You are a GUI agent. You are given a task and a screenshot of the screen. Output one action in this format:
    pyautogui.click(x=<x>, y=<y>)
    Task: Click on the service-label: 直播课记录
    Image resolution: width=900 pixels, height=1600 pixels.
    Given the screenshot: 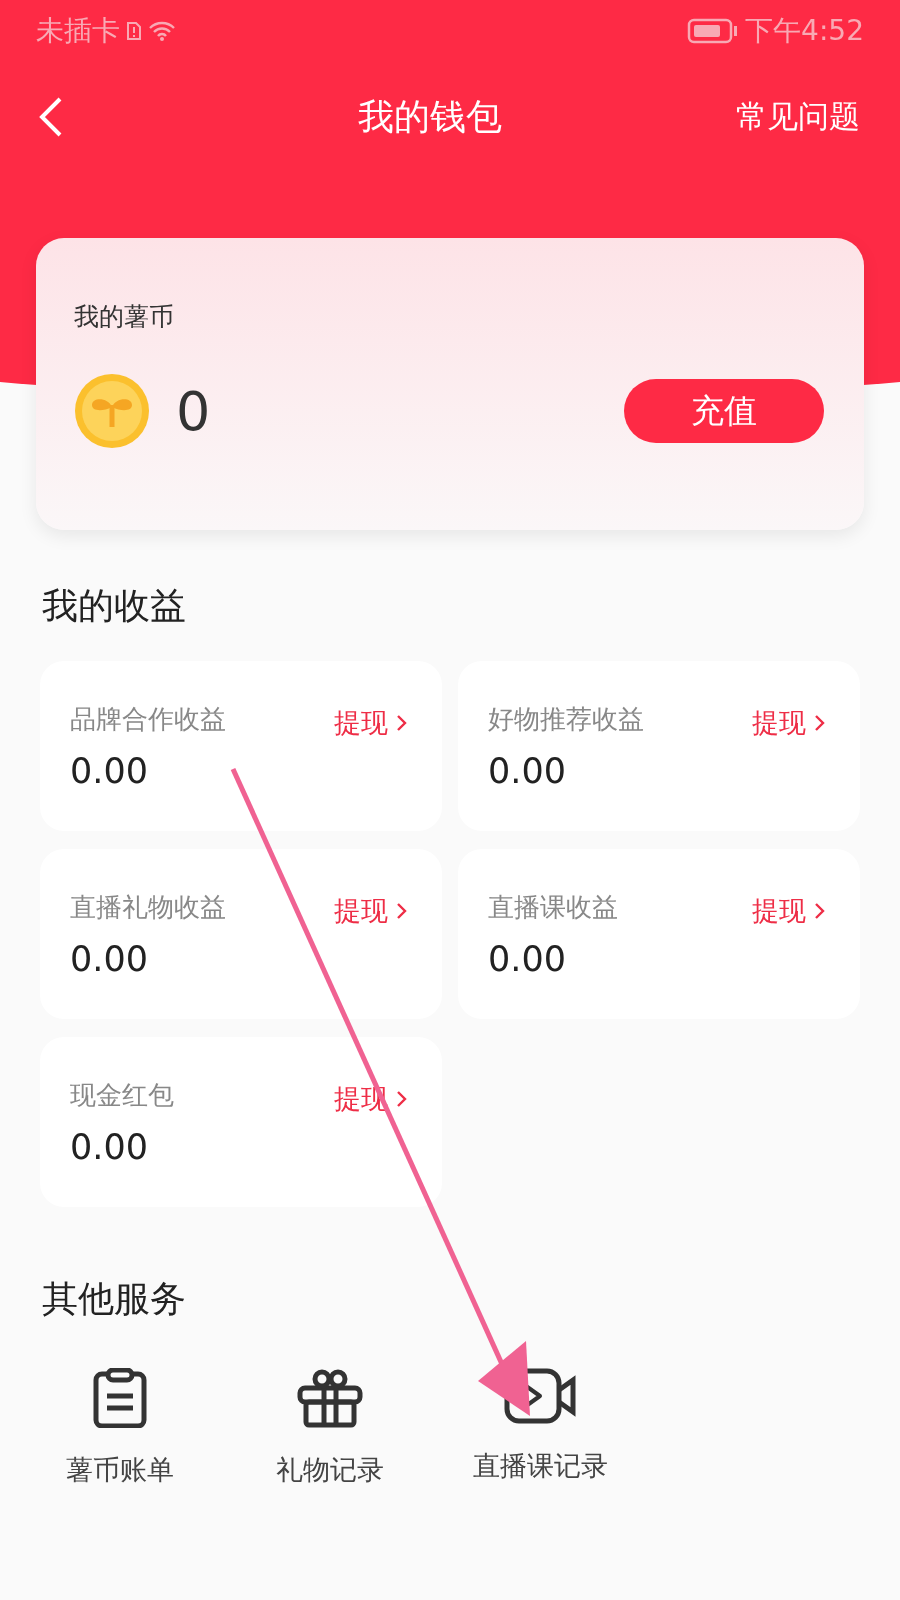 What is the action you would take?
    pyautogui.click(x=540, y=1466)
    